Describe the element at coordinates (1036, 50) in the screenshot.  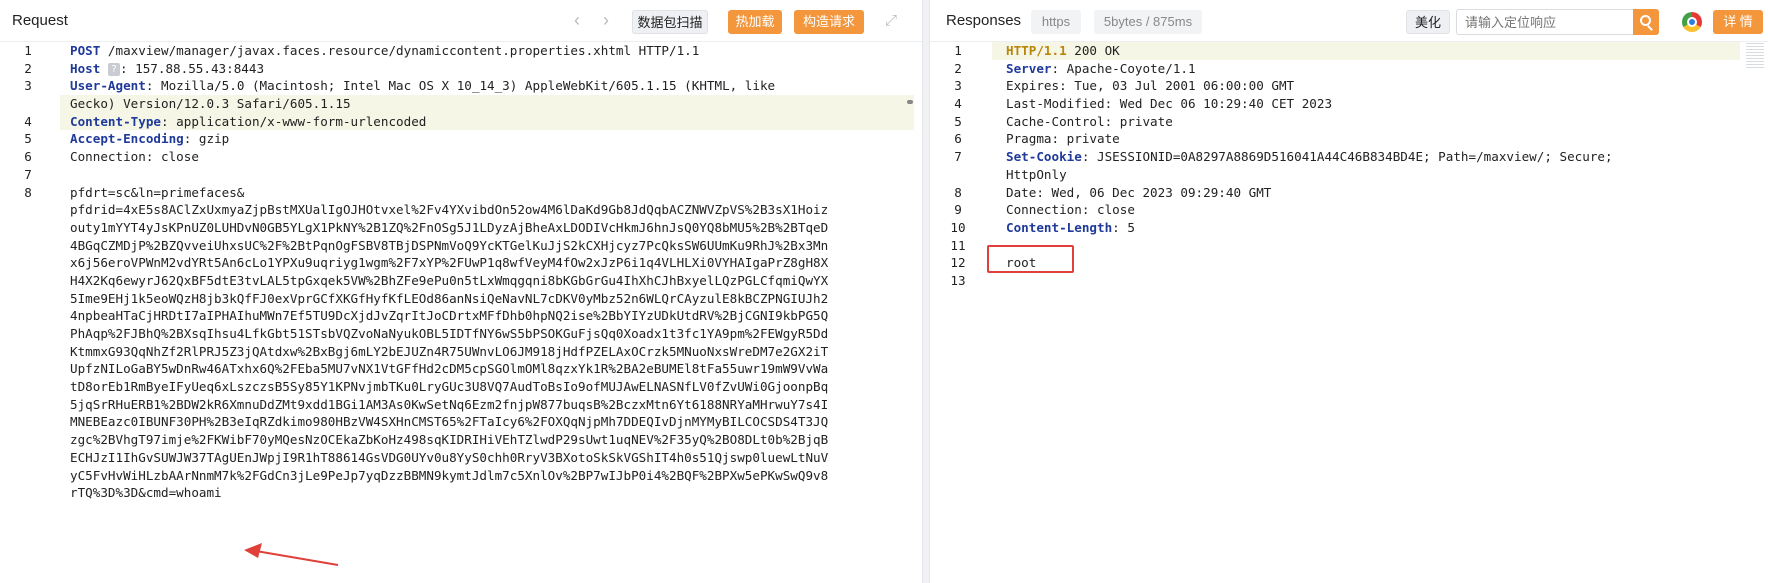
I see `header-key: HTTP/1.1` at that location.